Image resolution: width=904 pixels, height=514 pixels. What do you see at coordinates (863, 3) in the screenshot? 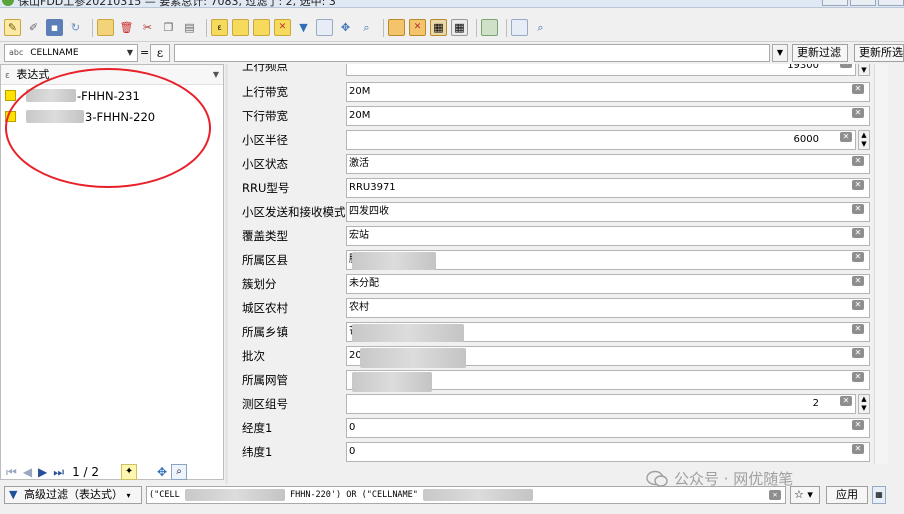
I see `maximize-button` at bounding box center [863, 3].